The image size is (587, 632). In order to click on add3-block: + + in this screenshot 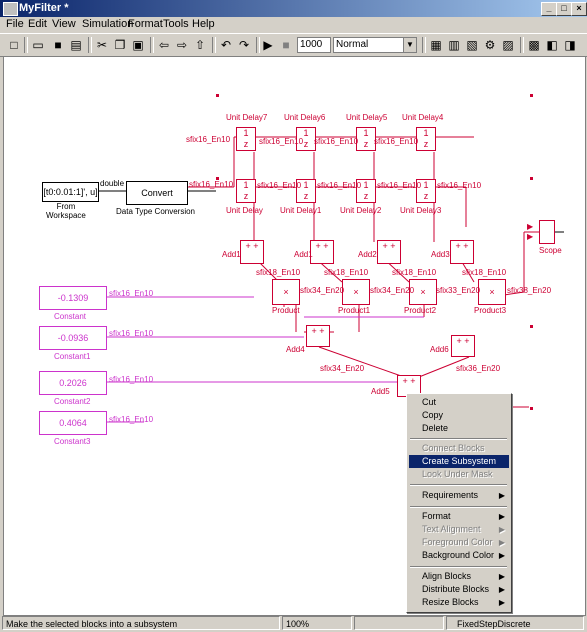, I will do `click(462, 252)`.